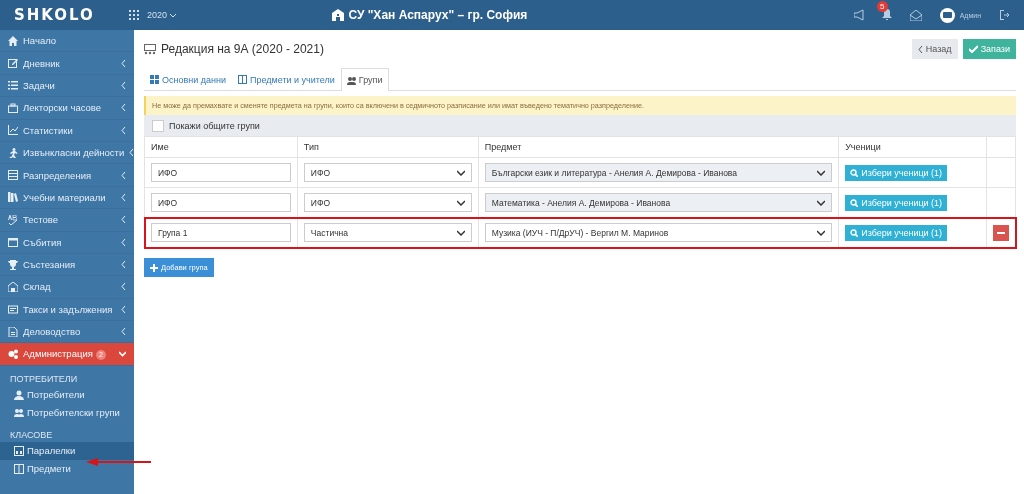 Image resolution: width=1024 pixels, height=494 pixels. I want to click on classroom-icon, so click(150, 49).